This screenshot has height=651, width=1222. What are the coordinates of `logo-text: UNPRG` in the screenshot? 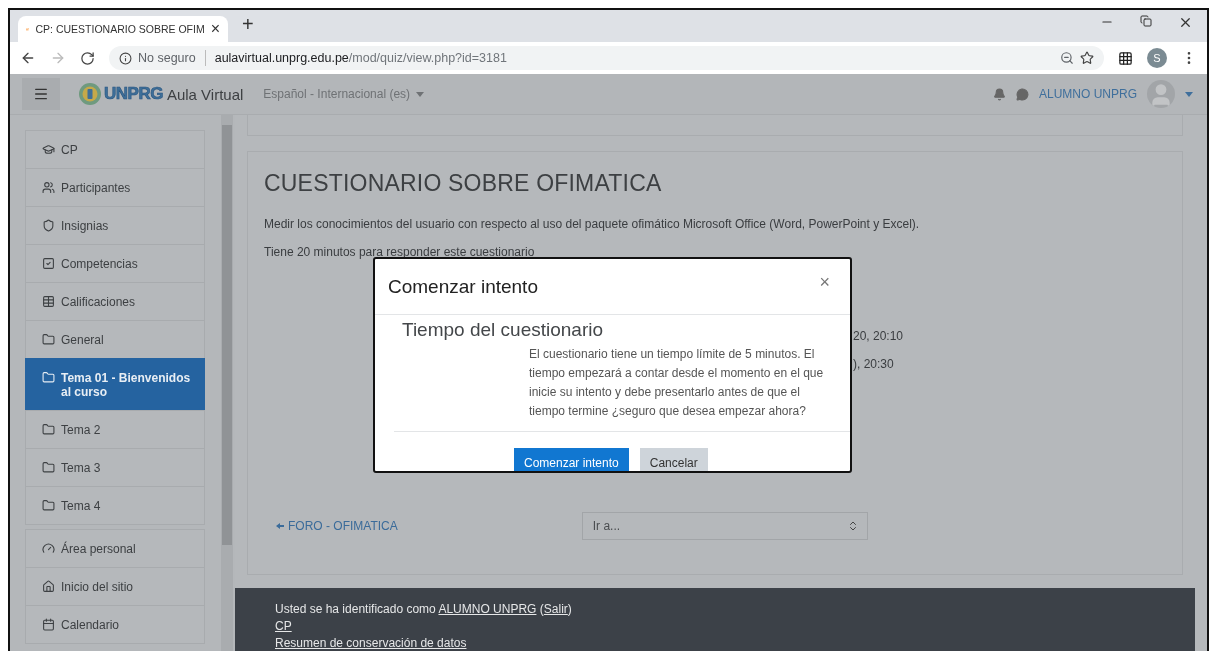 It's located at (133, 94).